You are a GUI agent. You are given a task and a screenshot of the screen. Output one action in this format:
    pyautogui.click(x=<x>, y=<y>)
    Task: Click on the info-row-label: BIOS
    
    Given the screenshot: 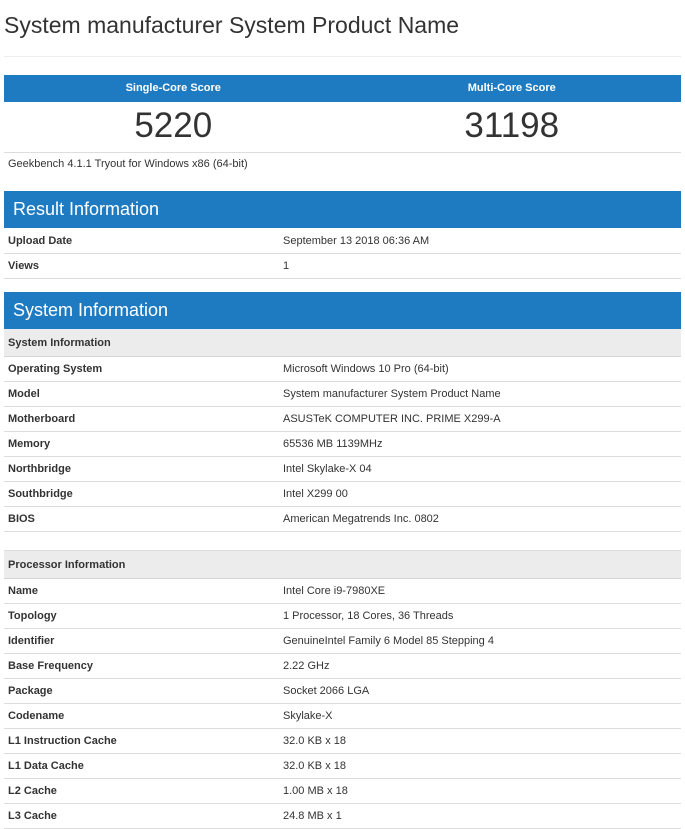 What is the action you would take?
    pyautogui.click(x=141, y=519)
    